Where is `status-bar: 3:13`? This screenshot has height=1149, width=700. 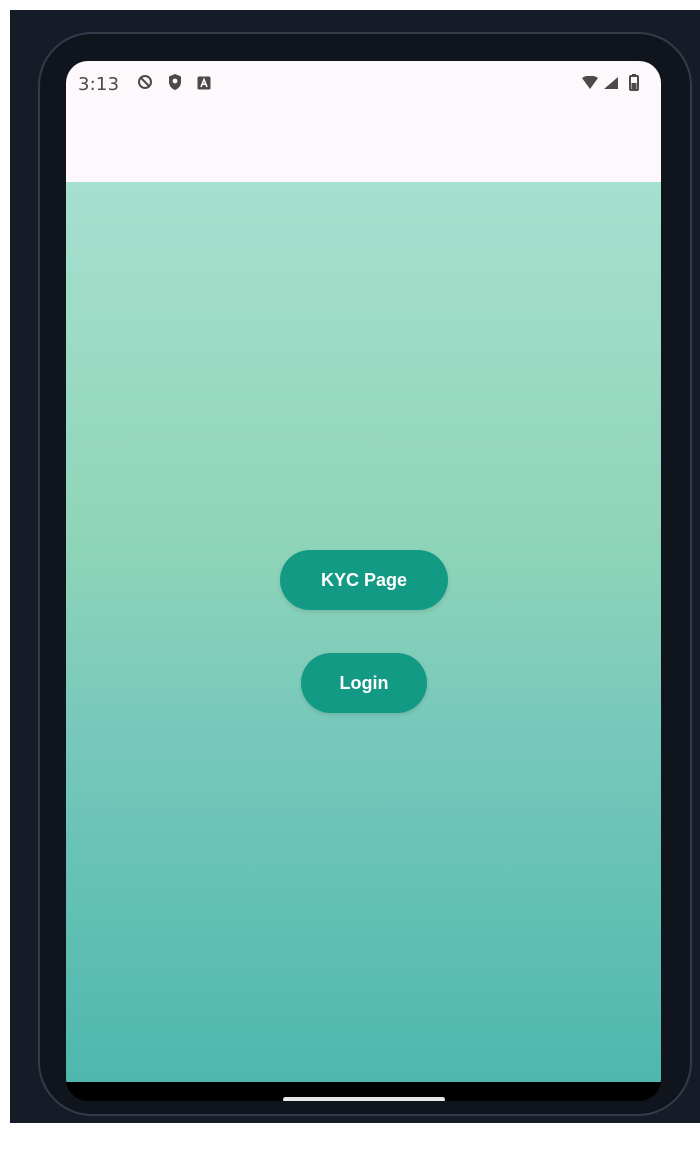 status-bar: 3:13 is located at coordinates (363, 84).